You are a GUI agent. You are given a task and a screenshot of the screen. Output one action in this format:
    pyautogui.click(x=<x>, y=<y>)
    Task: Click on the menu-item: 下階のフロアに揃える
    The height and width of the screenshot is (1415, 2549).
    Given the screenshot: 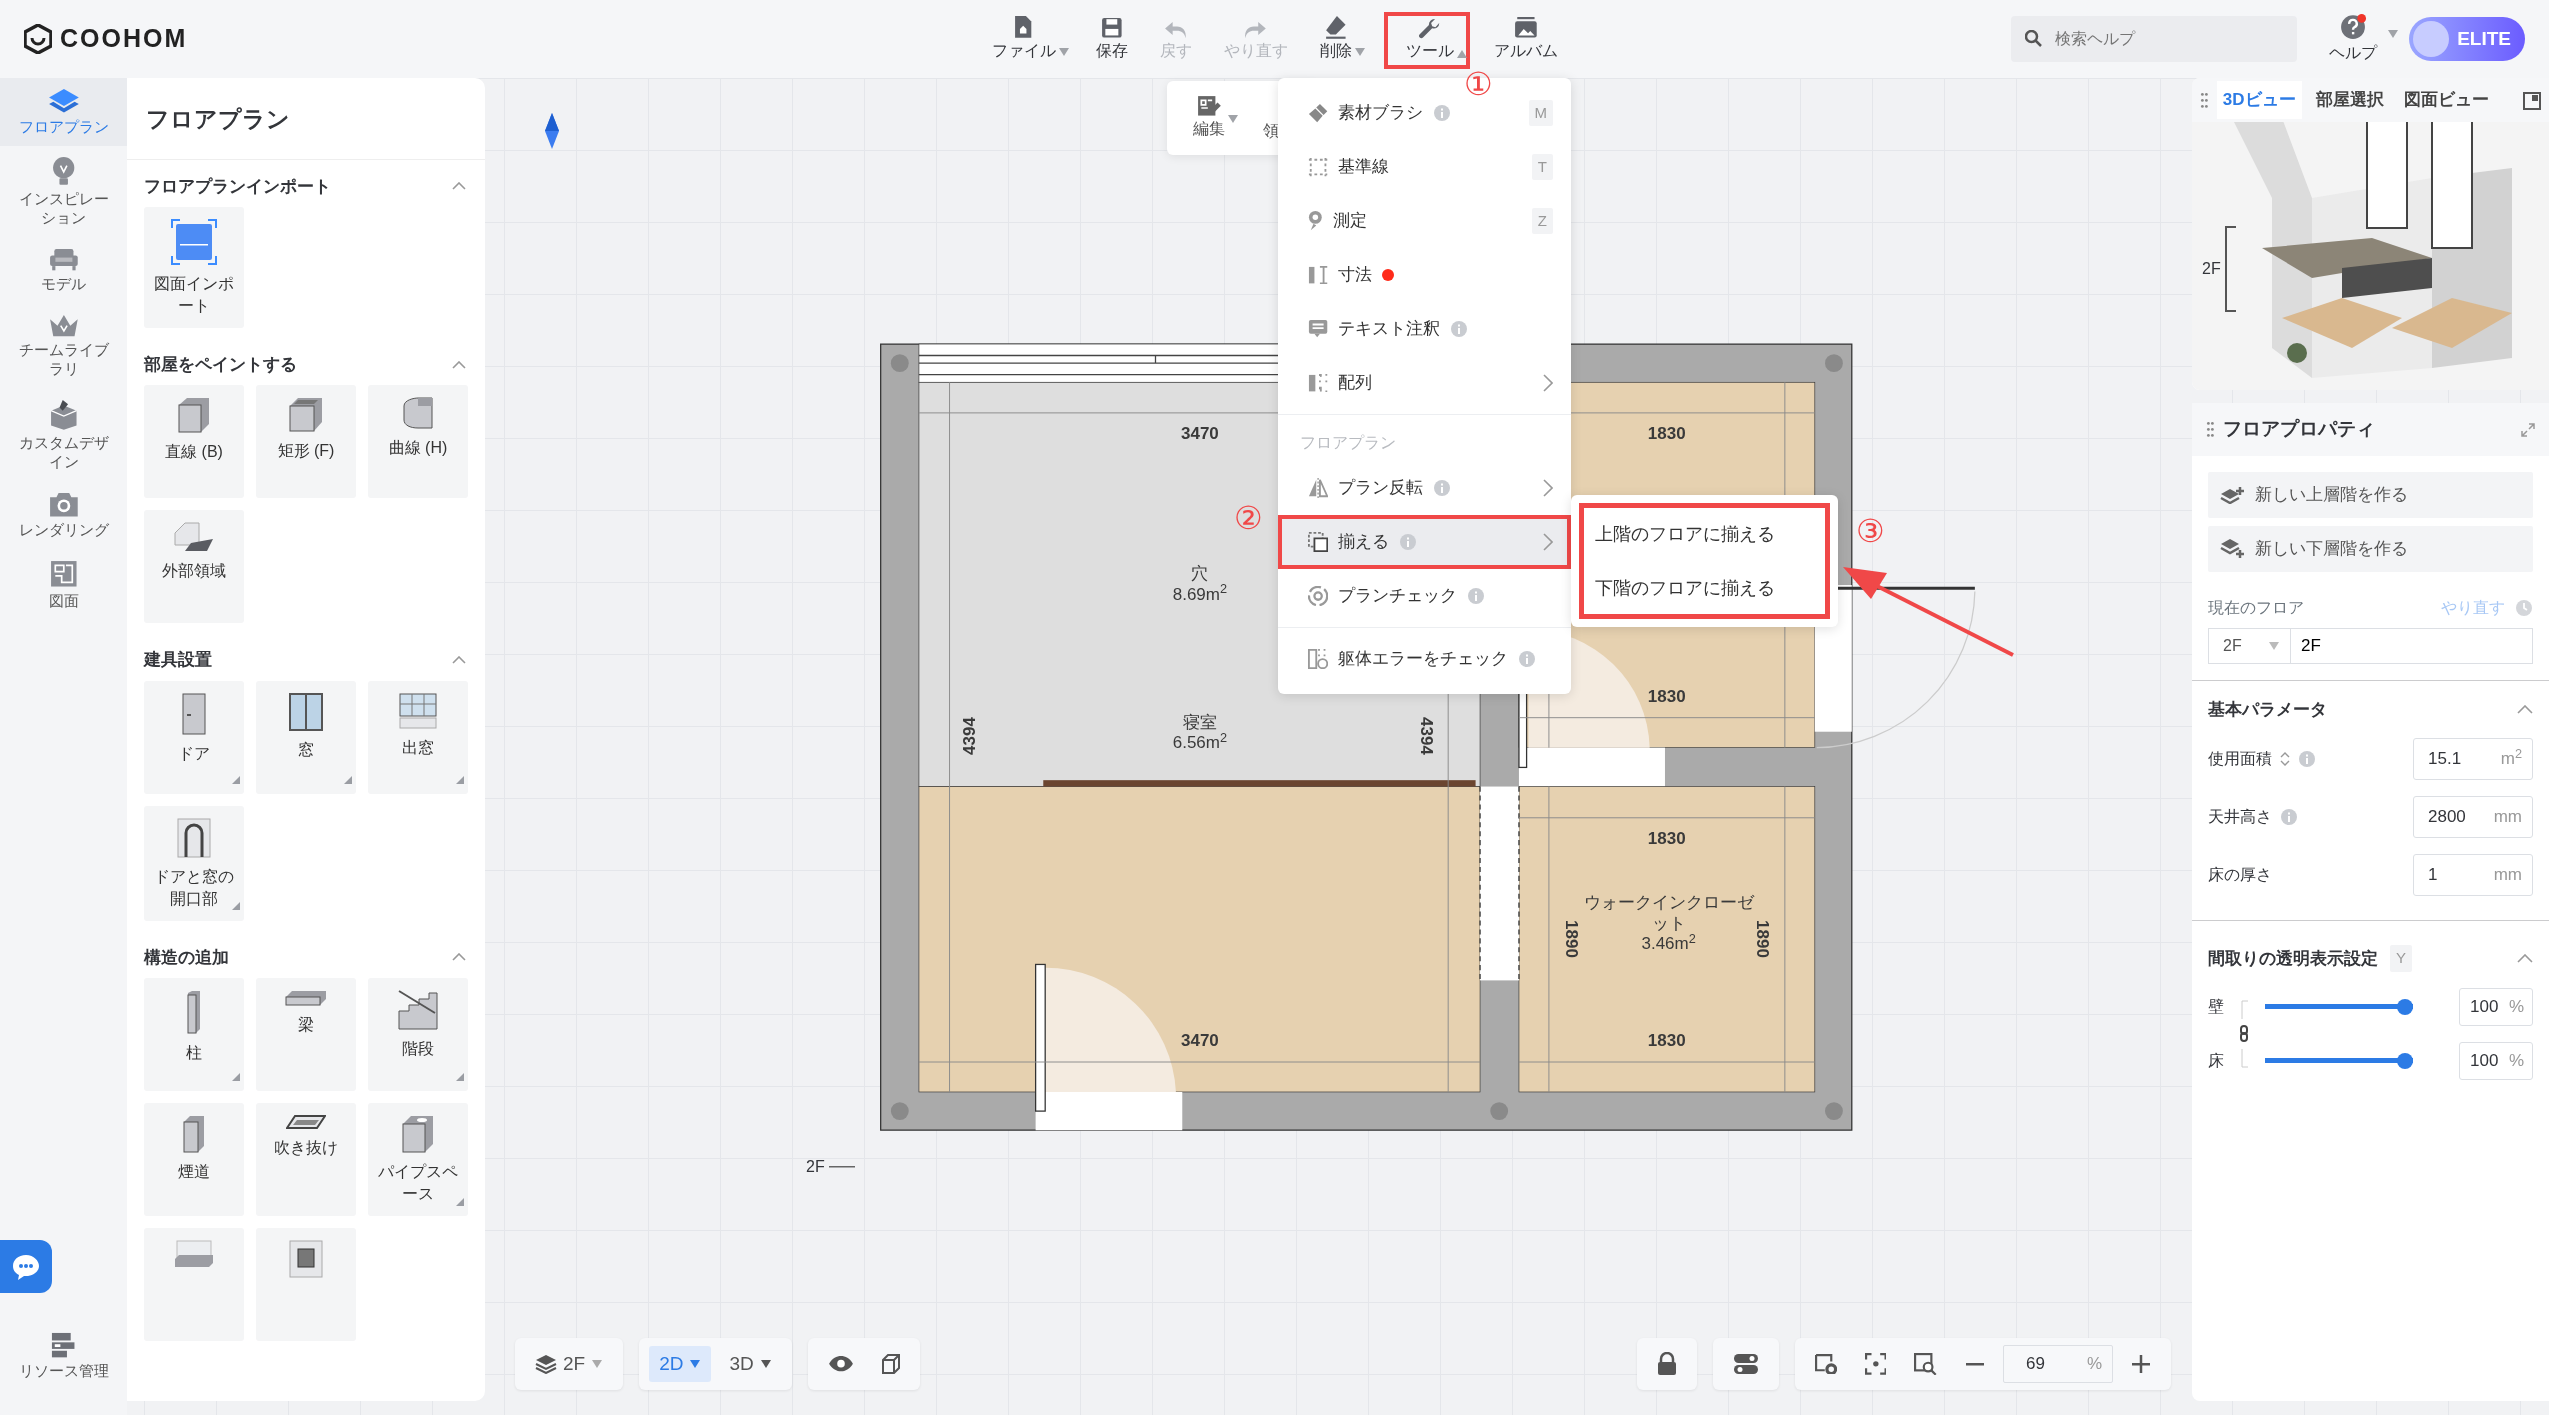 What is the action you would take?
    pyautogui.click(x=1704, y=588)
    